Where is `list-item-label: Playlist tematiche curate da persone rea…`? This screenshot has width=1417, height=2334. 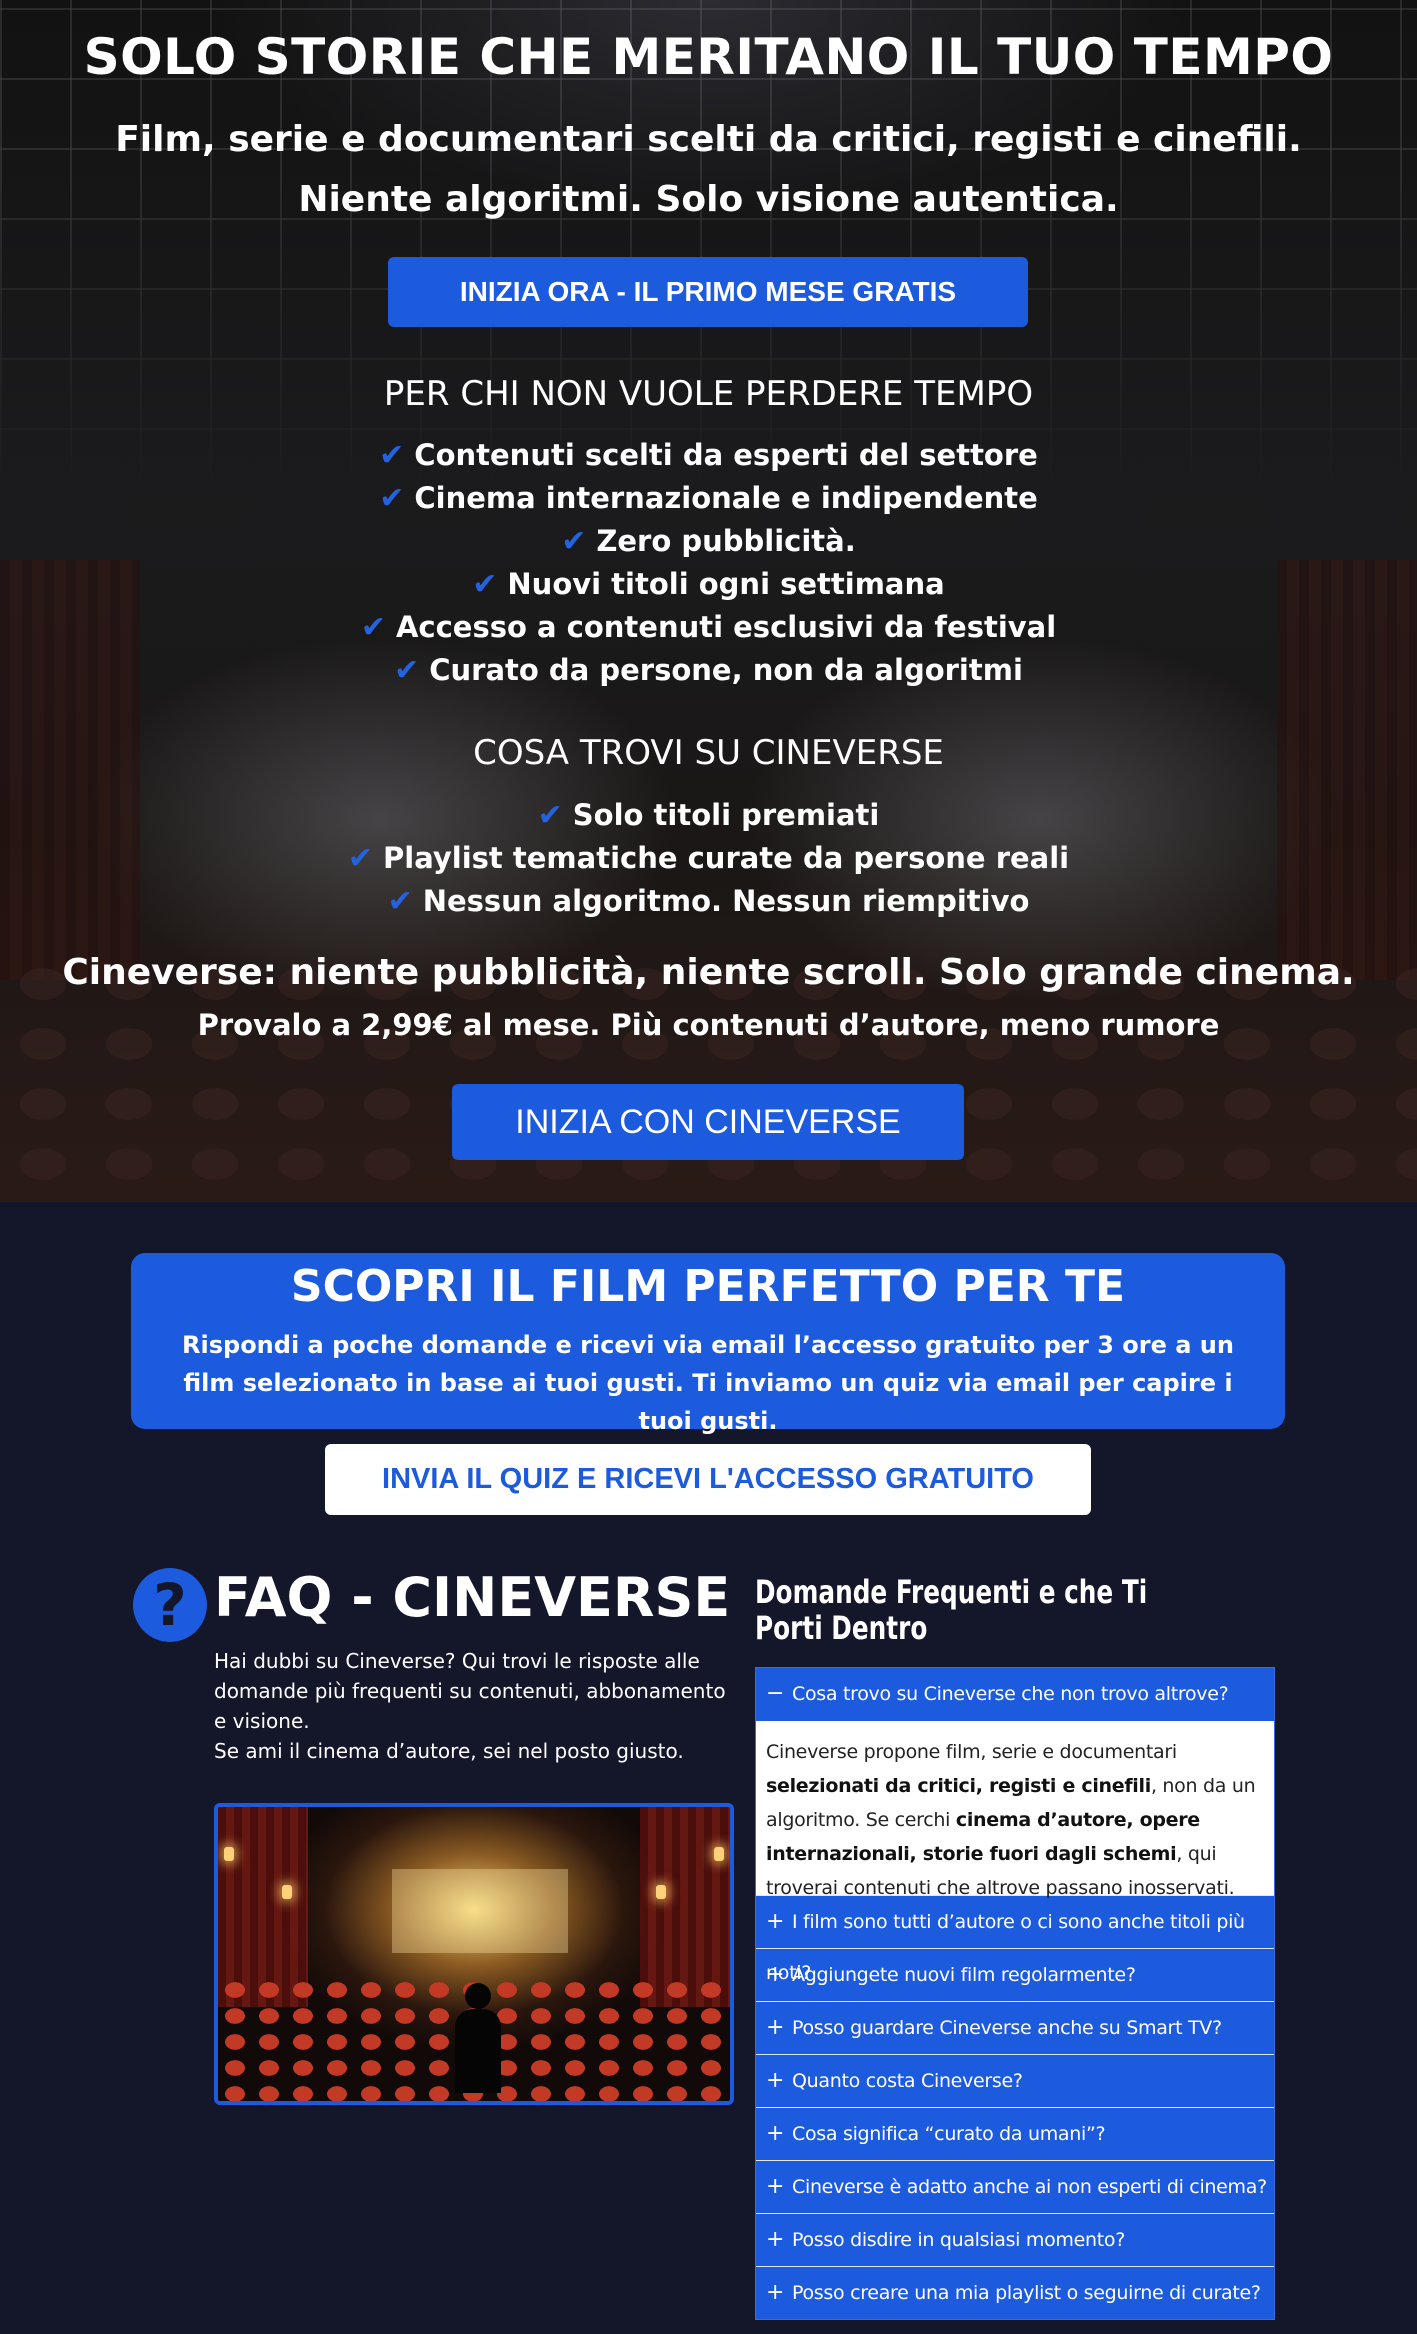 list-item-label: Playlist tematiche curate da persone rea… is located at coordinates (726, 858).